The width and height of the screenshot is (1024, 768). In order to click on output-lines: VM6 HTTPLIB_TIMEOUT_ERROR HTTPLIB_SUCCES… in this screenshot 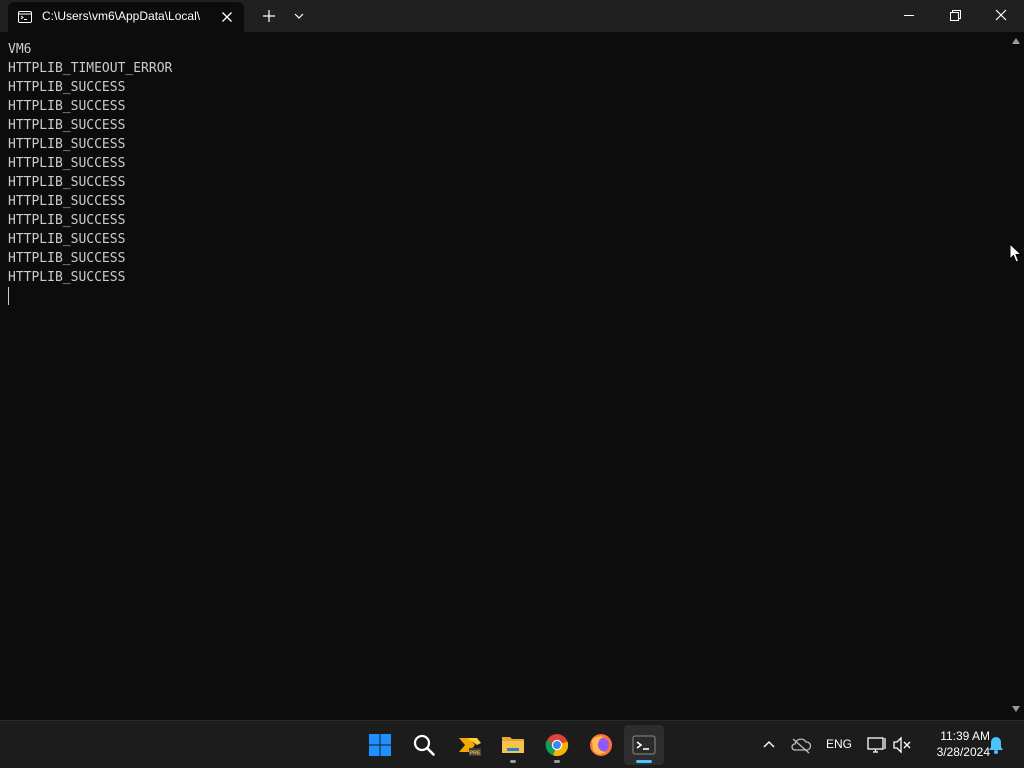, I will do `click(90, 163)`.